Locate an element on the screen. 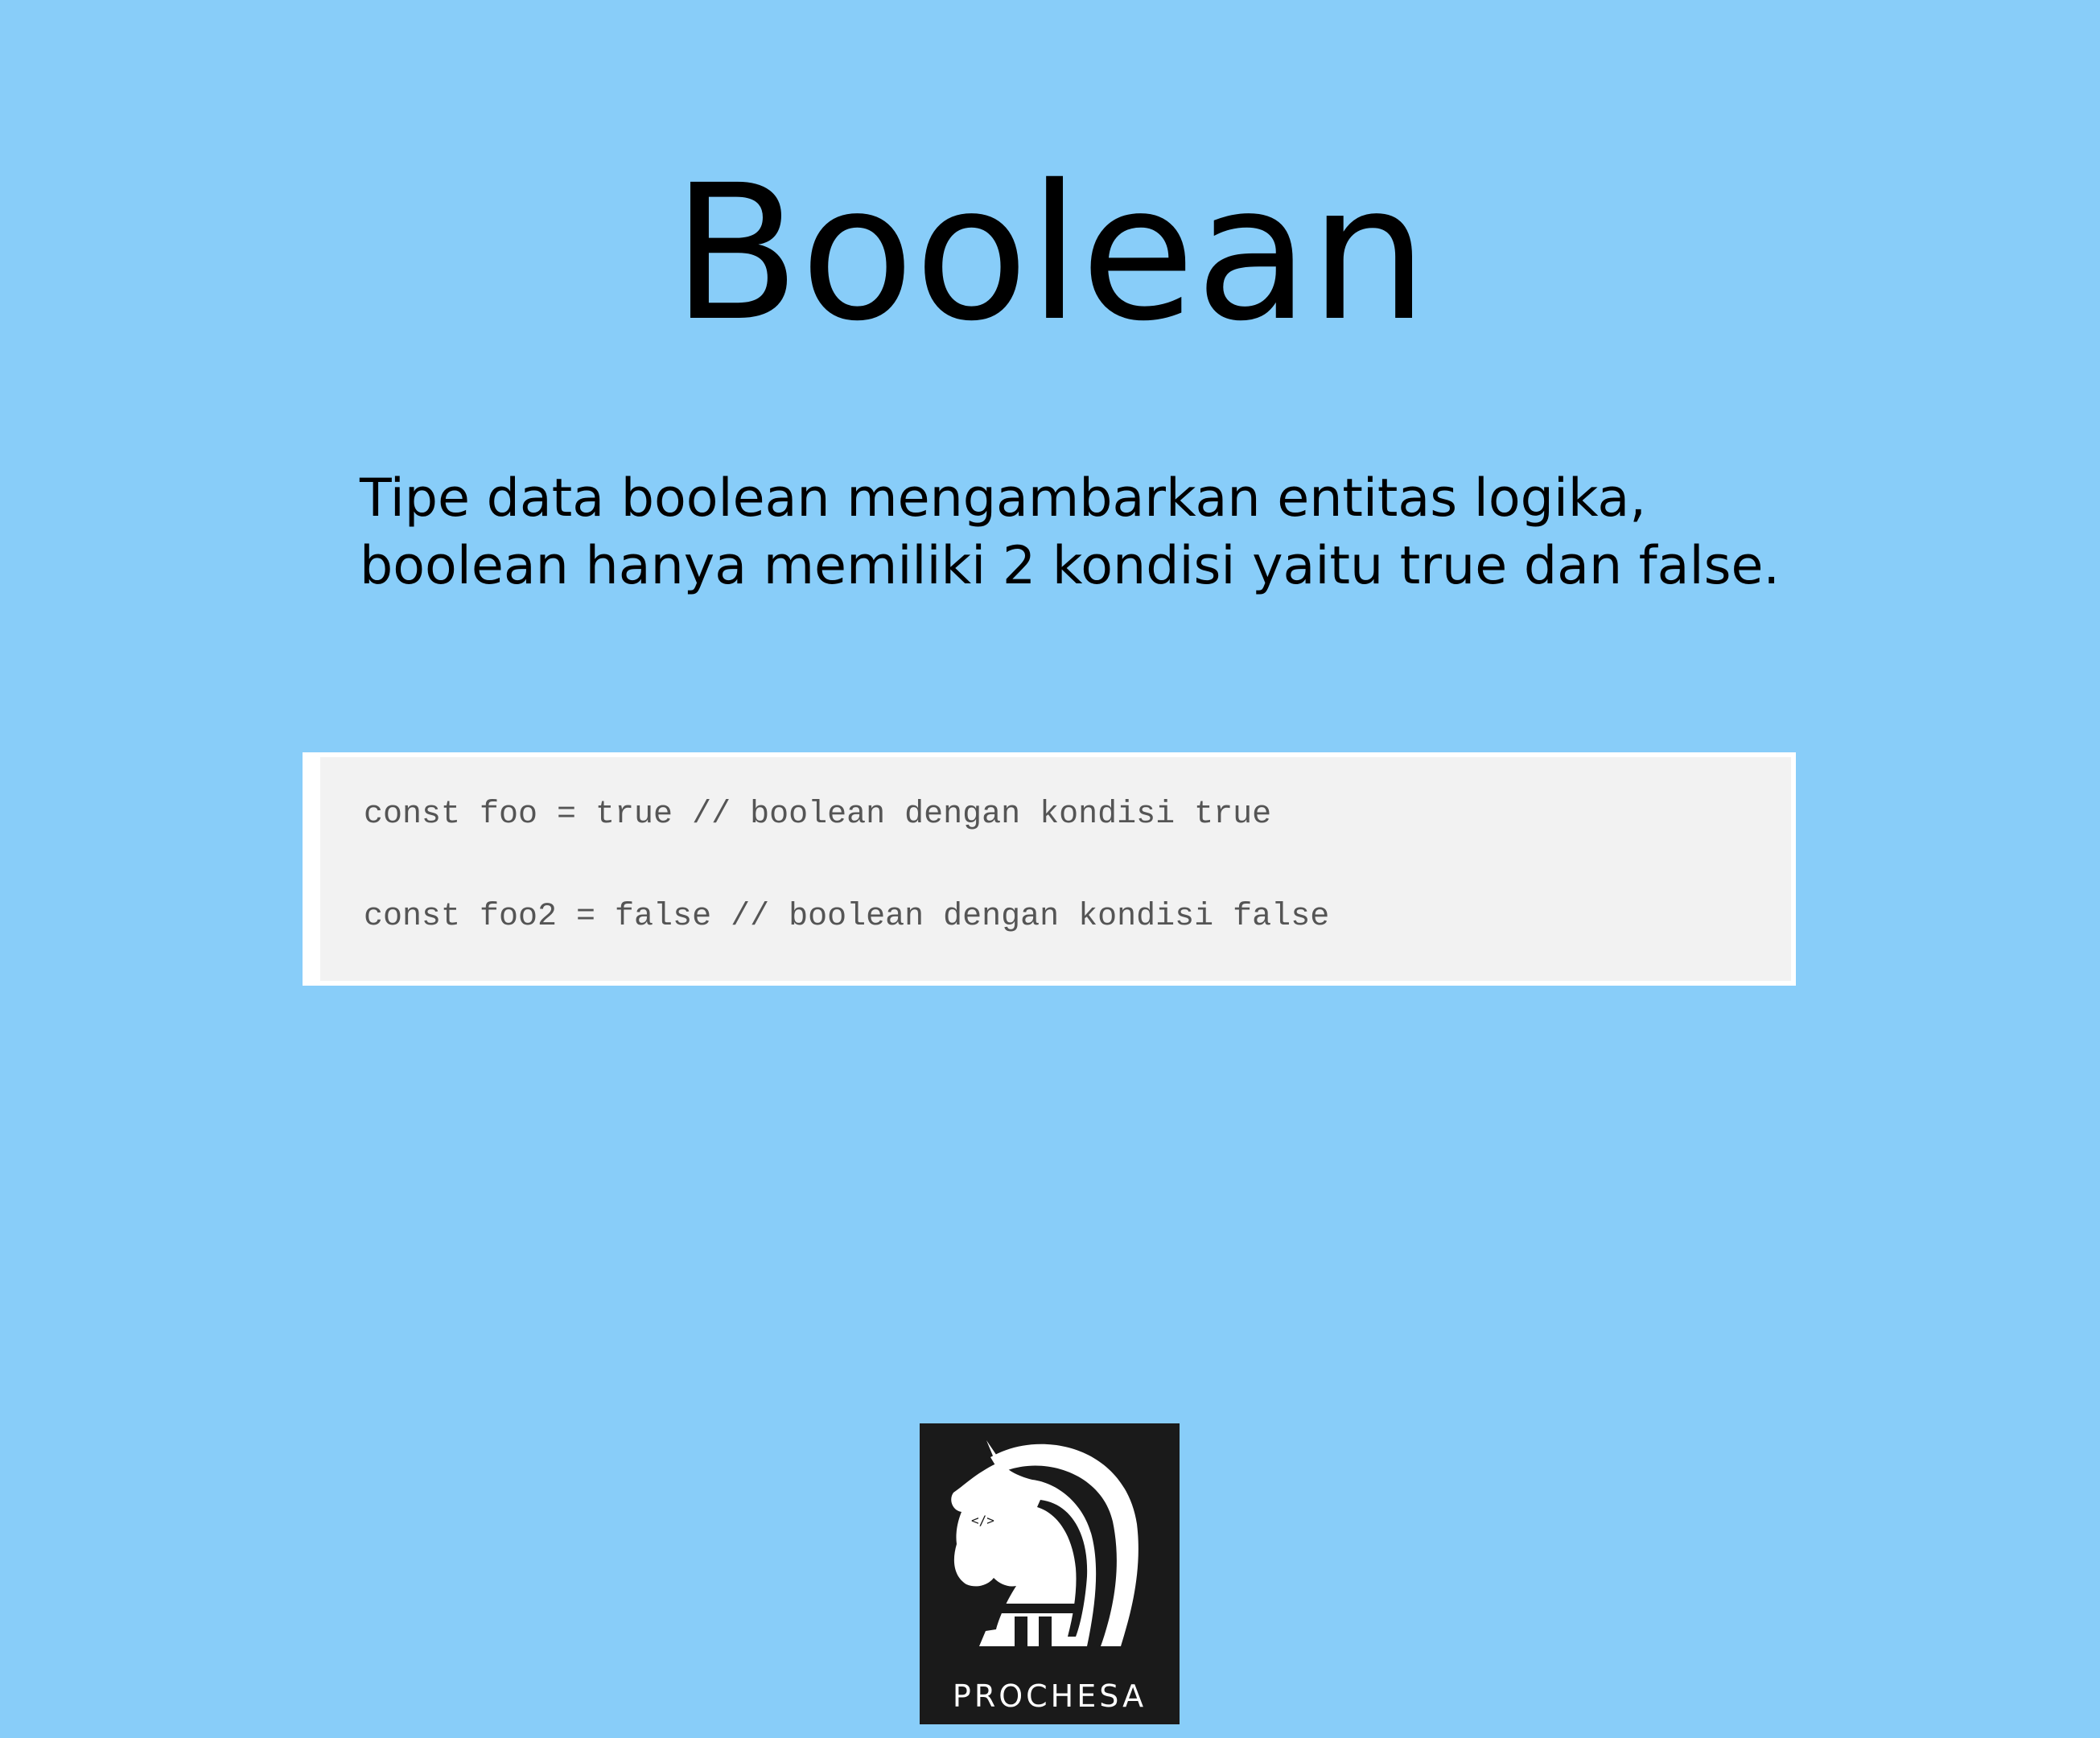  slide-title: Boolean is located at coordinates (1050, 253).